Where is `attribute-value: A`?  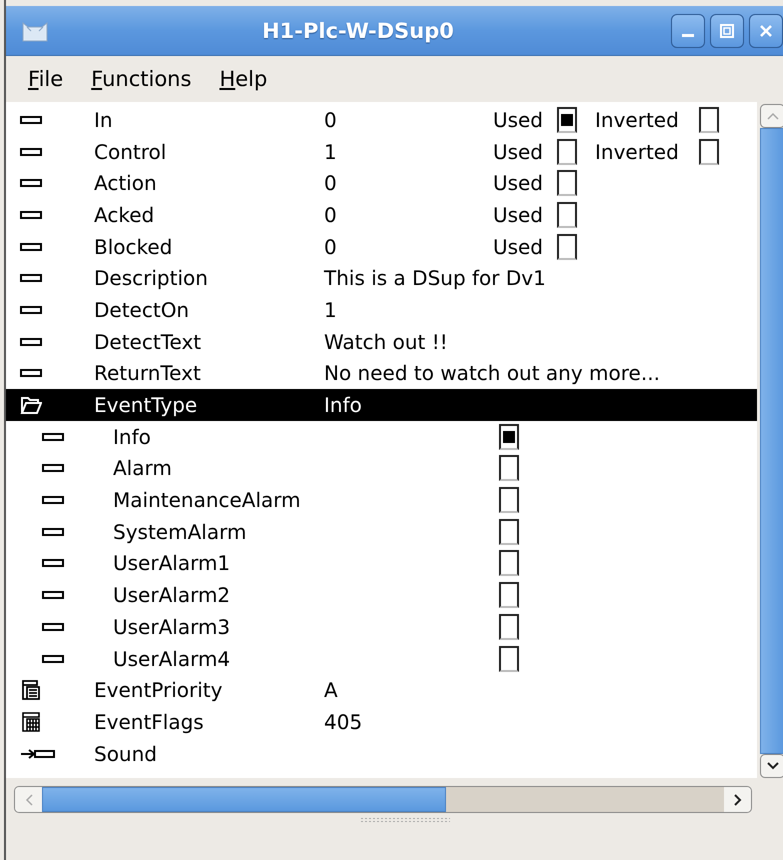 attribute-value: A is located at coordinates (331, 690).